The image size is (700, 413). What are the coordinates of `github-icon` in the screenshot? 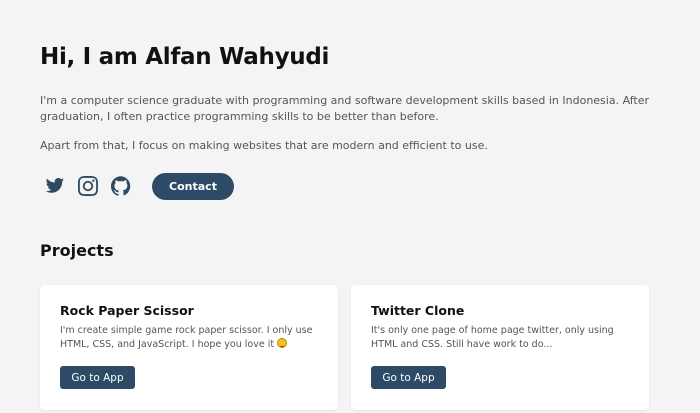 It's located at (121, 186).